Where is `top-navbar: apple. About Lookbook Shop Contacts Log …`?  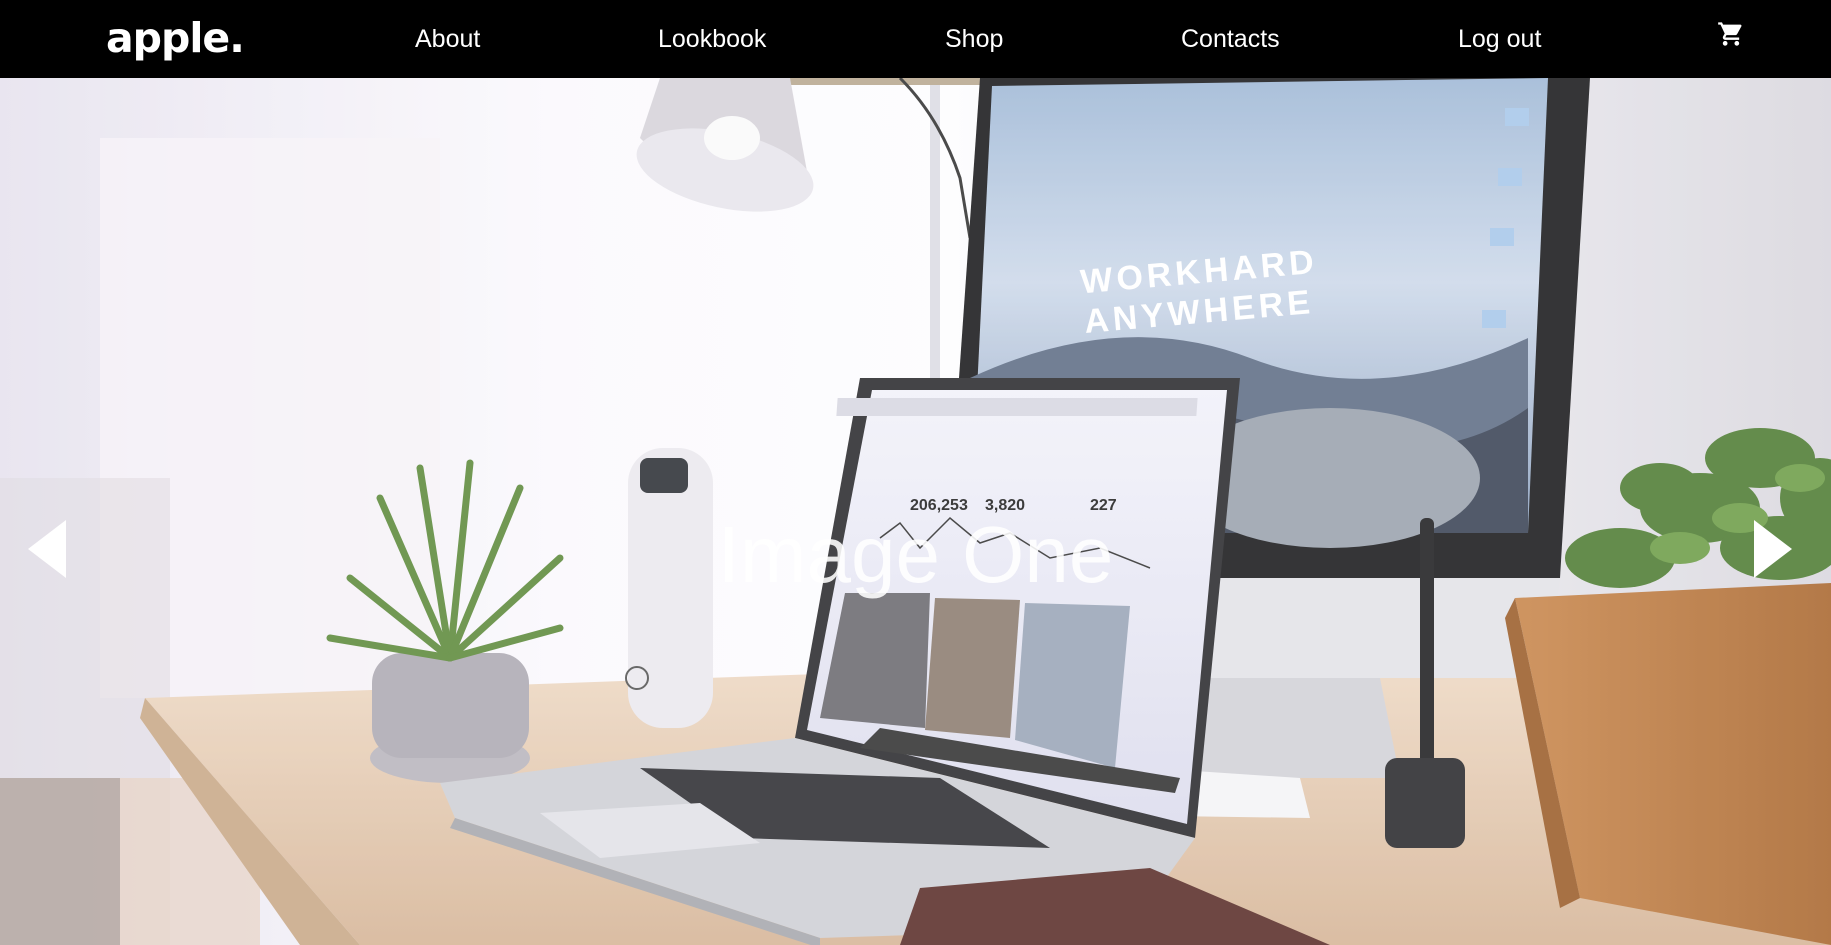
top-navbar: apple. About Lookbook Shop Contacts Log … is located at coordinates (915, 39).